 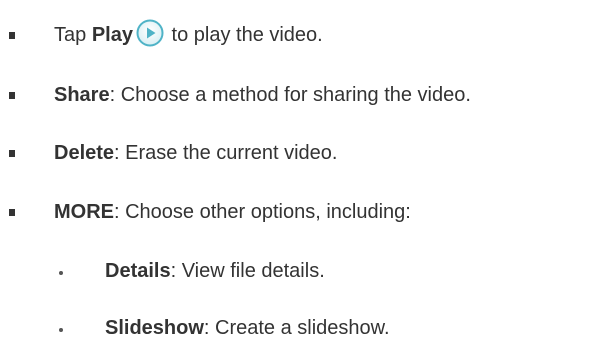 I want to click on play-circle-icon, so click(x=150, y=33).